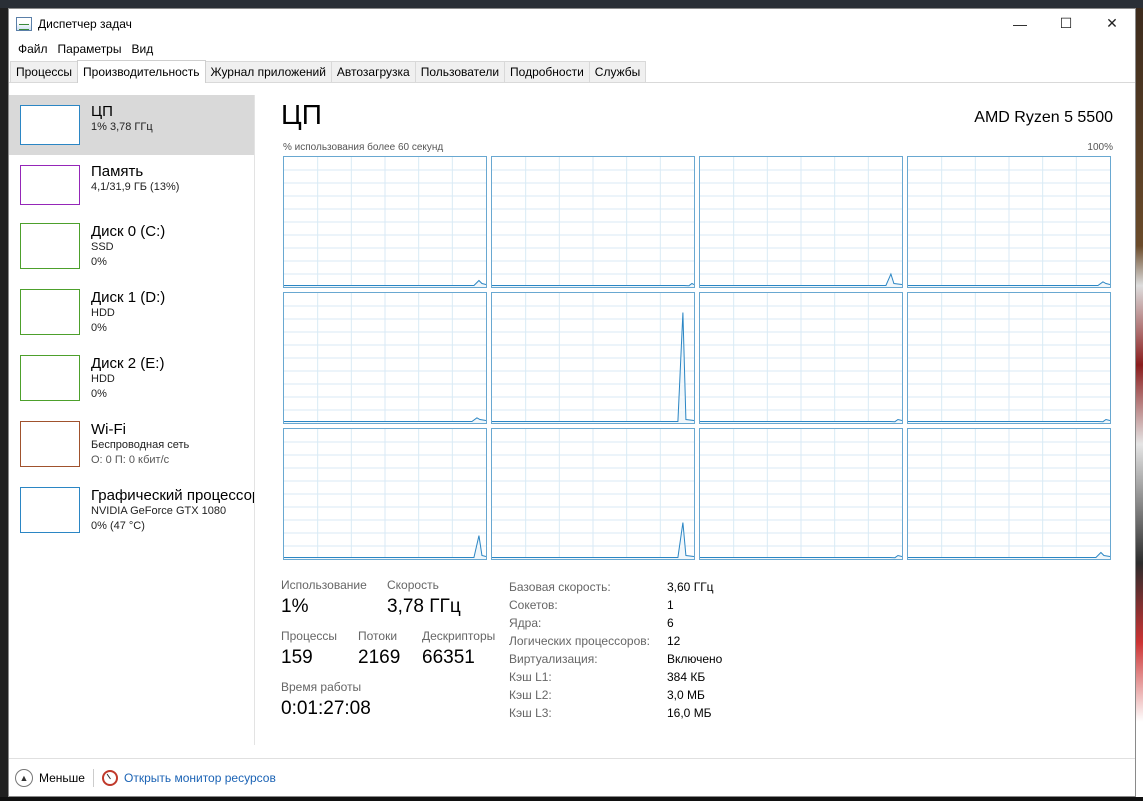  I want to click on stat-uptime: Время работы 0:01:27:08, so click(326, 700).